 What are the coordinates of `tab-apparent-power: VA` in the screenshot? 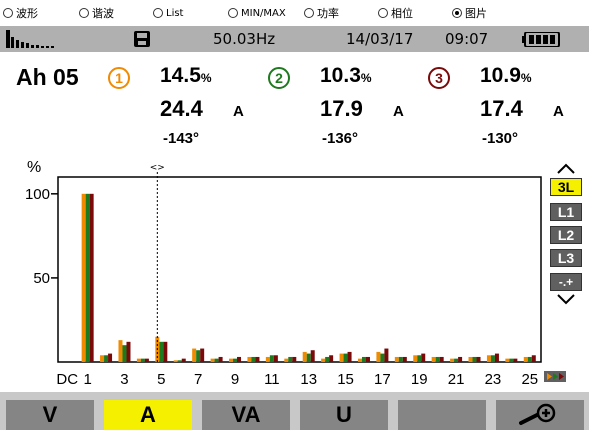 It's located at (246, 415).